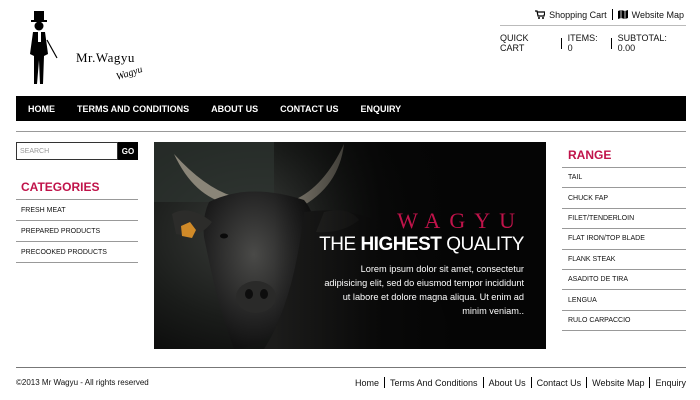  I want to click on range-item-lengua: LENGUA, so click(624, 300).